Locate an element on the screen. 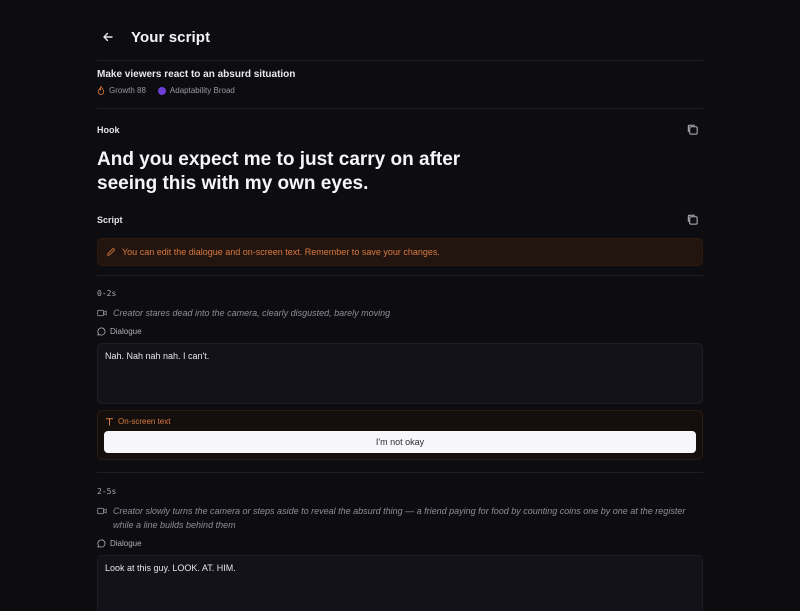 The image size is (800, 611). adaptability-text: Adaptability Broad is located at coordinates (202, 90).